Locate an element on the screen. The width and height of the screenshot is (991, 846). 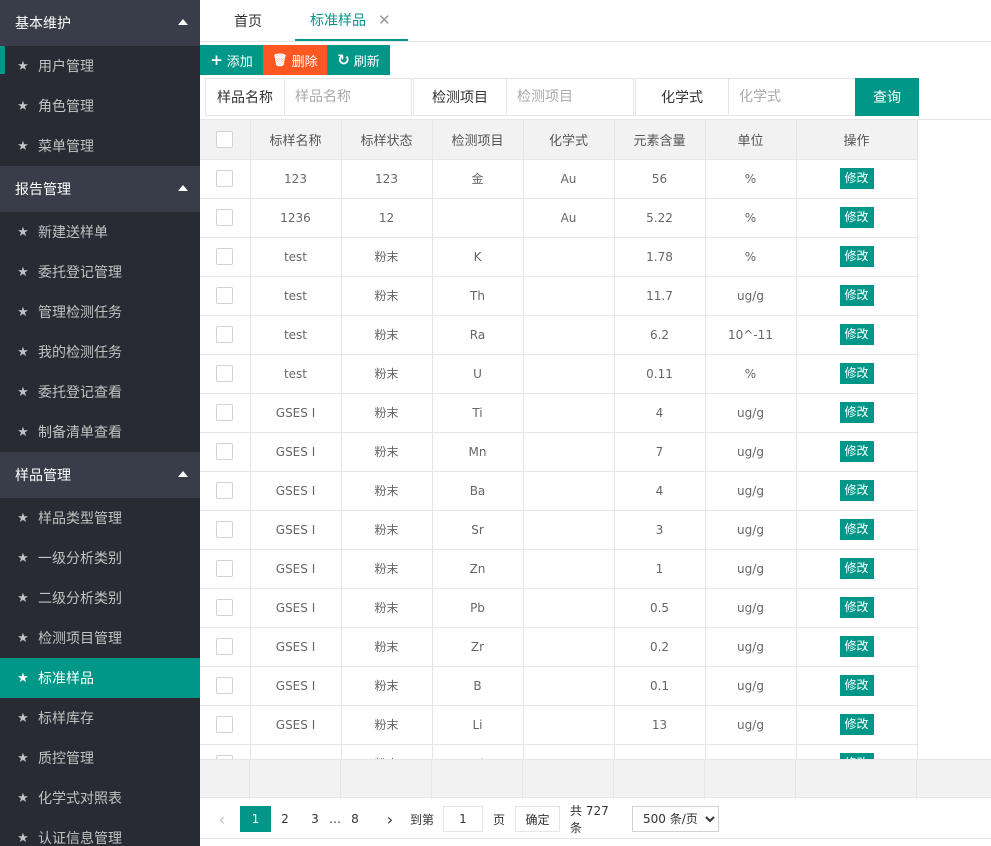
sidebar-item-new-sample: ★ 新建送样单 is located at coordinates (100, 232).